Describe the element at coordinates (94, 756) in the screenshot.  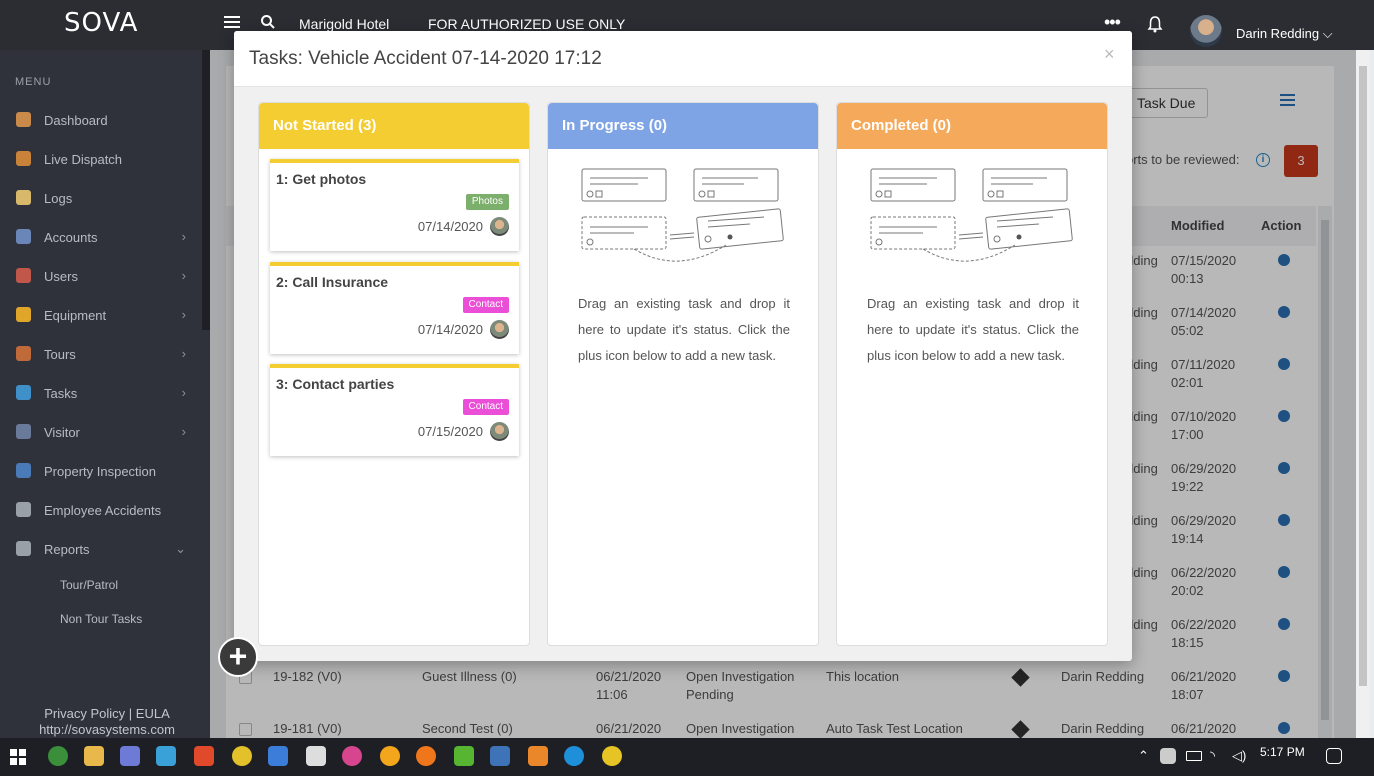
I see `file-explorer-icon` at that location.